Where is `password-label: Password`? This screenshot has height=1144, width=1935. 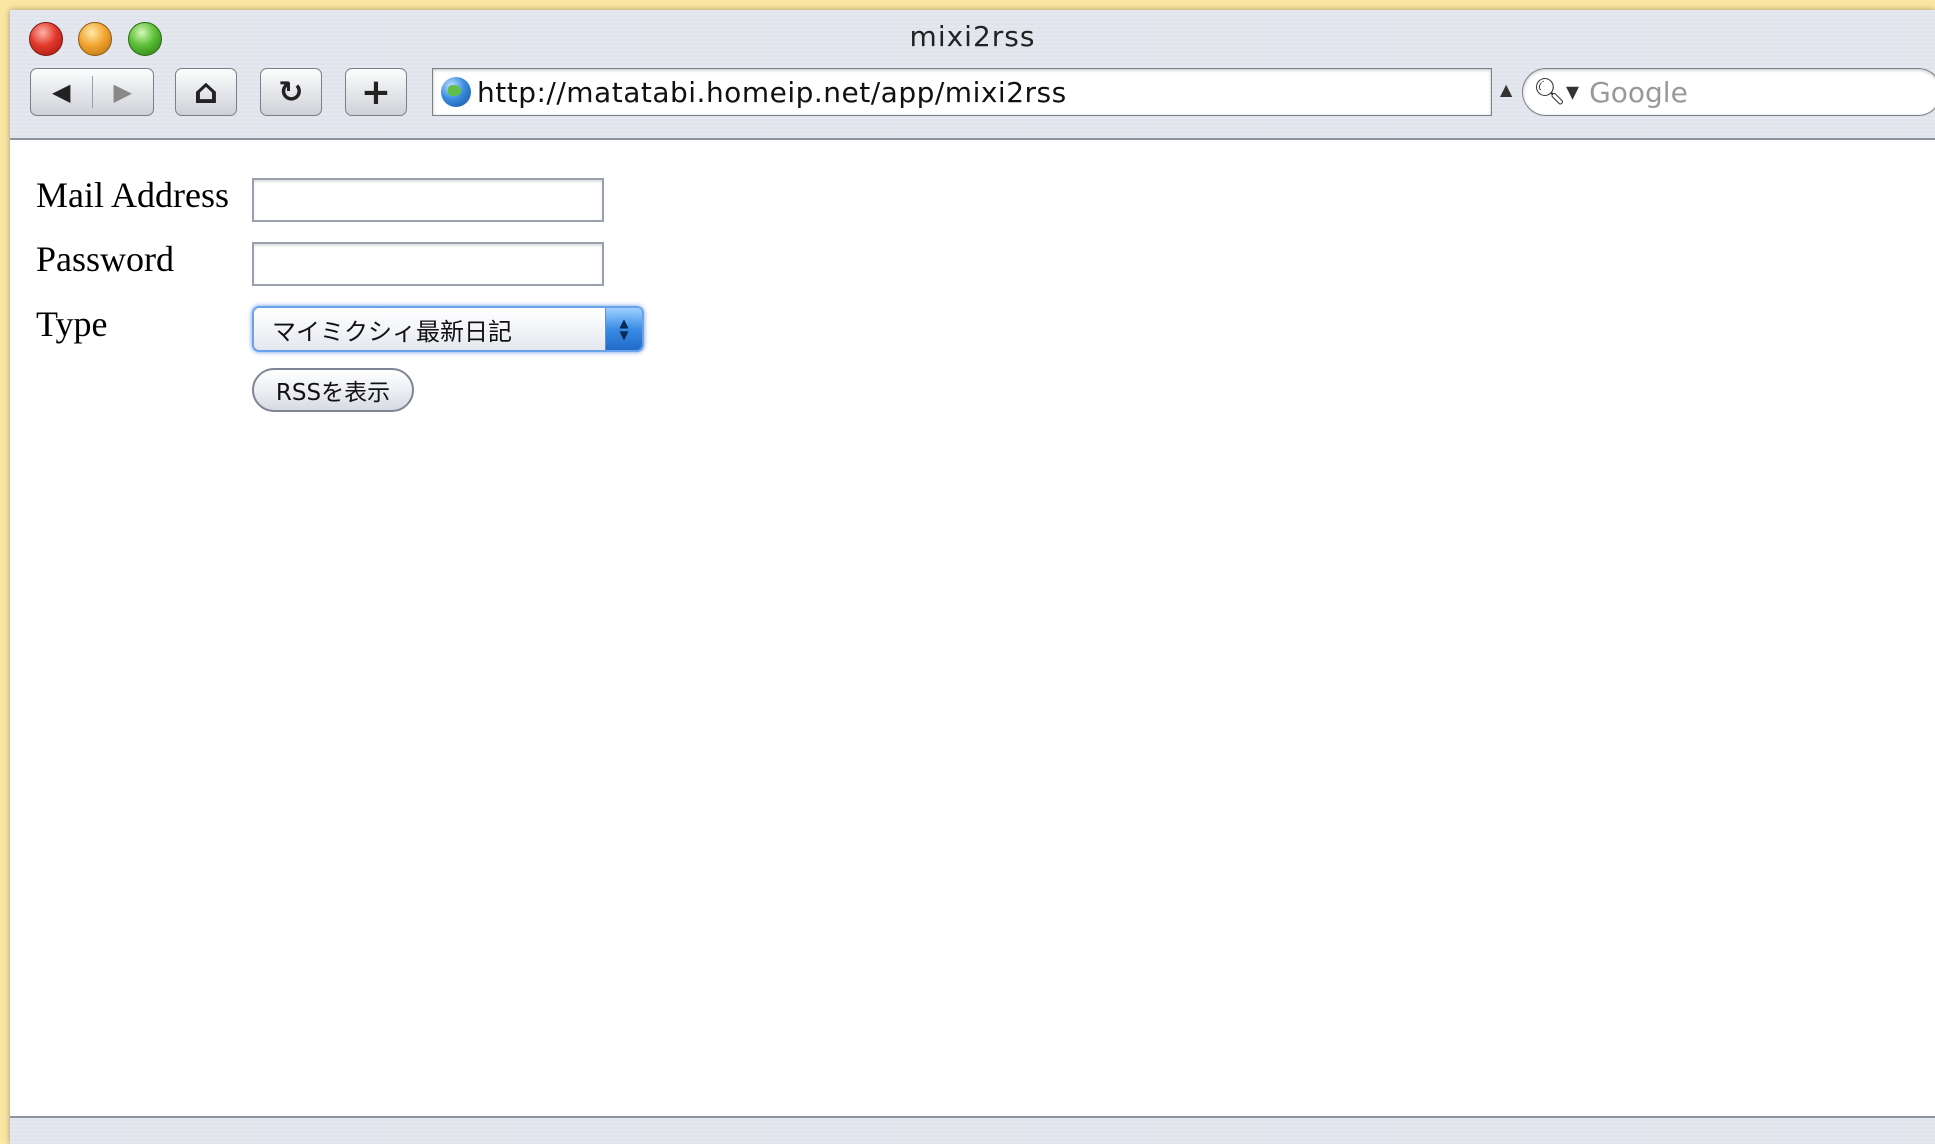 password-label: Password is located at coordinates (105, 259).